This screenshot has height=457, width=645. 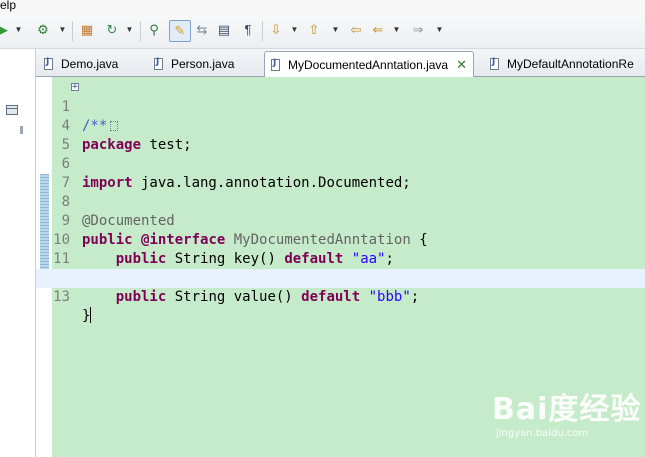 I want to click on code-line: 4 package test;, so click(x=340, y=125).